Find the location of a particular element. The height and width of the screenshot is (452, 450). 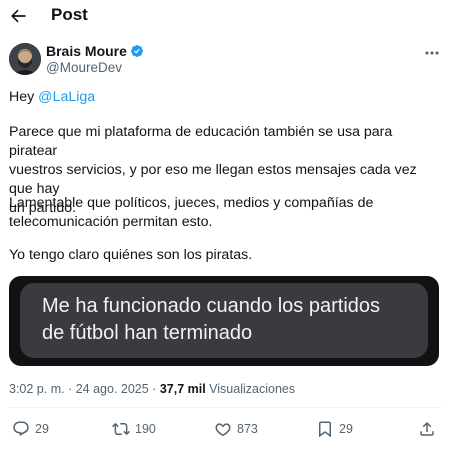

more-dots-icon is located at coordinates (432, 53).